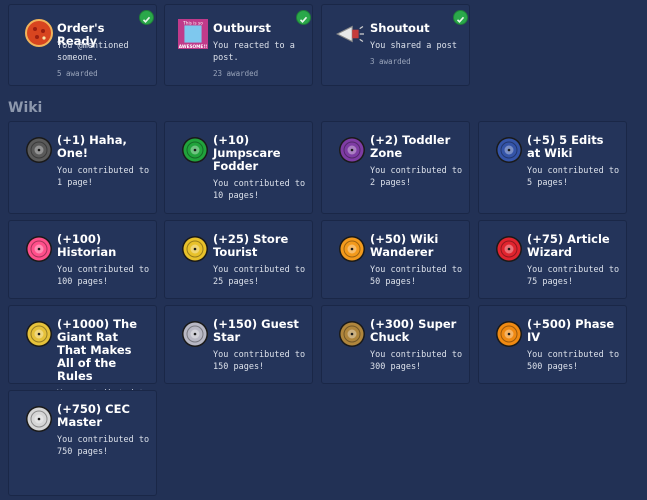  What do you see at coordinates (413, 46) in the screenshot?
I see `badge-description: You shared a post` at bounding box center [413, 46].